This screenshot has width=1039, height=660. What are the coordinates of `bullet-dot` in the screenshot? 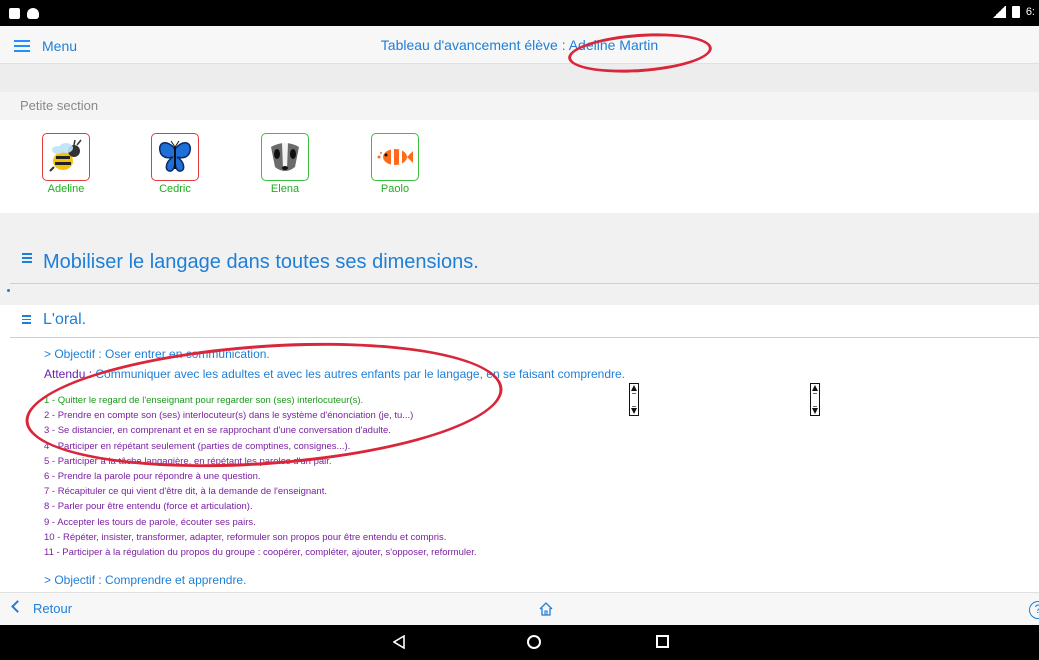 It's located at (8, 290).